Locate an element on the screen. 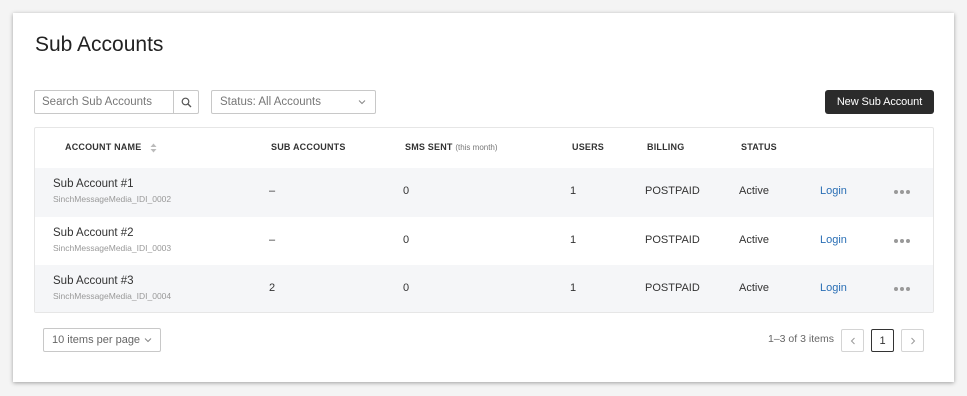  status-filter-select: Status: All Accounts is located at coordinates (293, 102).